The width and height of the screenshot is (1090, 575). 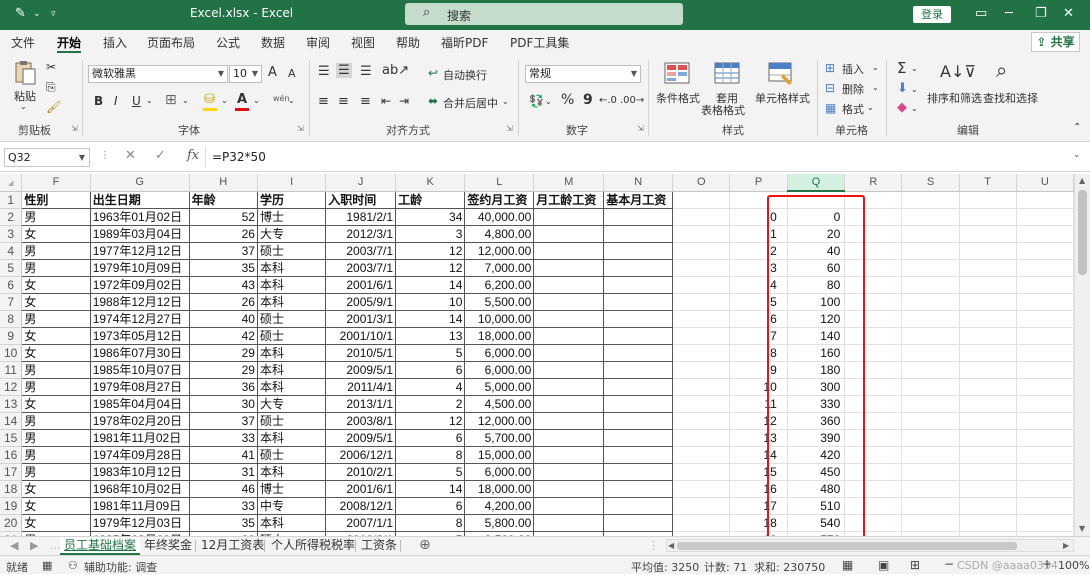 I want to click on insert-dropdown-icon: ⌄, so click(x=875, y=67).